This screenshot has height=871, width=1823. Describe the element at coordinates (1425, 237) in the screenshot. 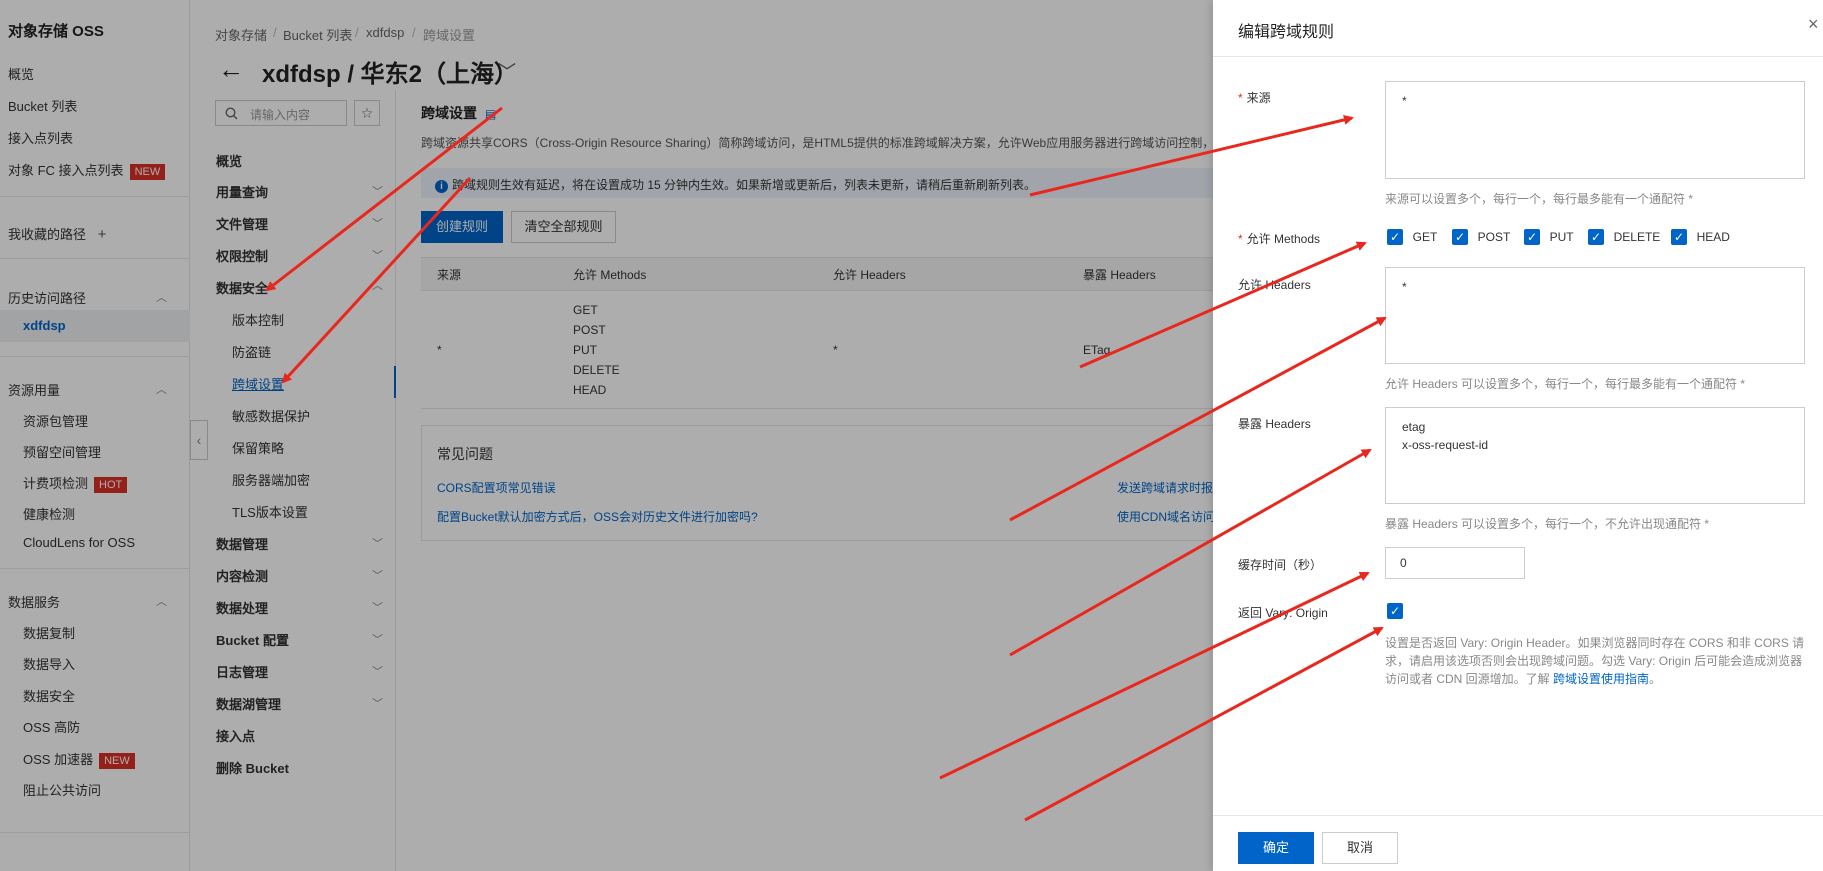

I see `method-label: GET` at that location.